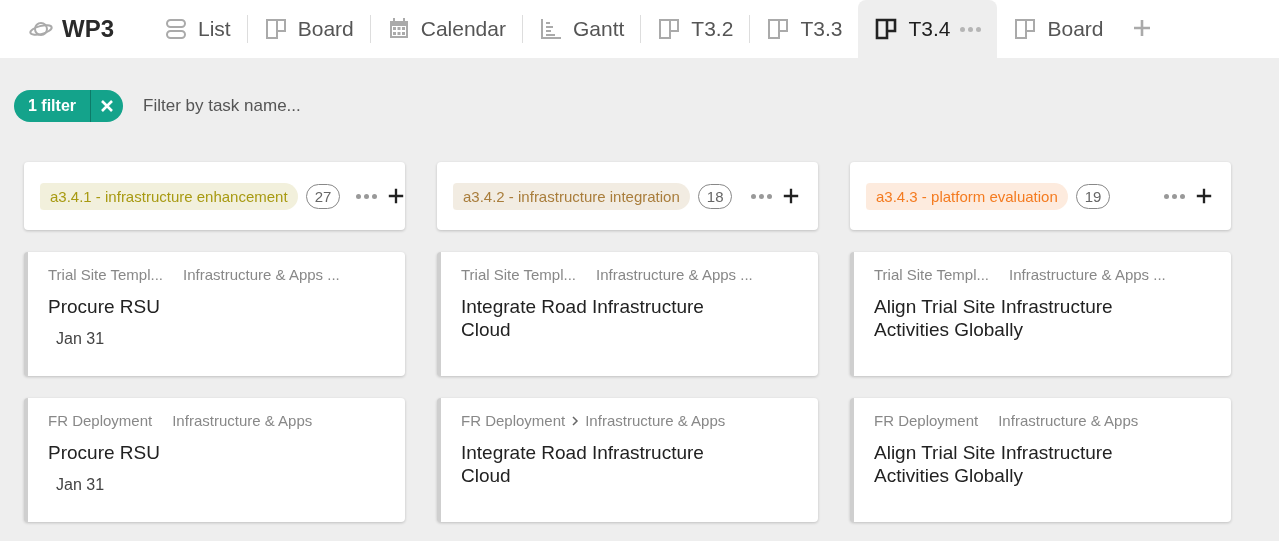 The width and height of the screenshot is (1279, 541). I want to click on task-card: FR Deployment Infrastructure & Apps Procure RSU Jan 31, so click(214, 460).